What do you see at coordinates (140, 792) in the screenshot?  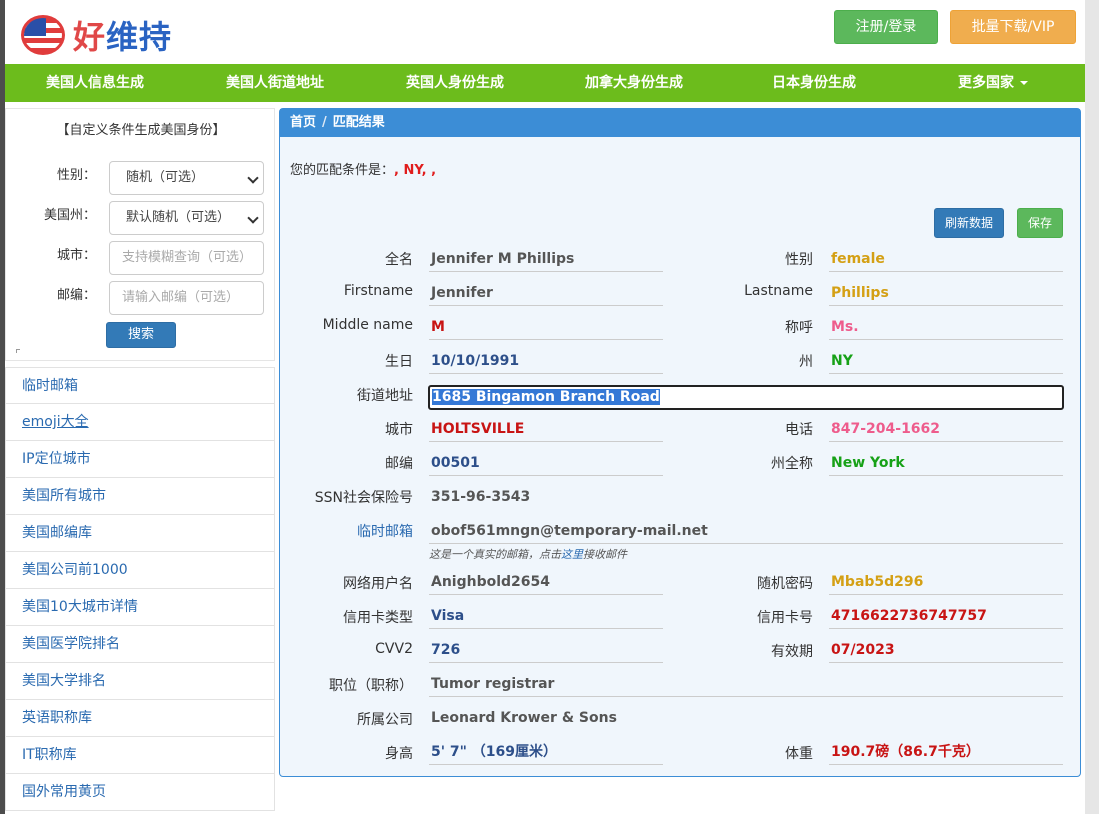 I see `sidebar-link-yellow-pages: 国外常用黄页` at bounding box center [140, 792].